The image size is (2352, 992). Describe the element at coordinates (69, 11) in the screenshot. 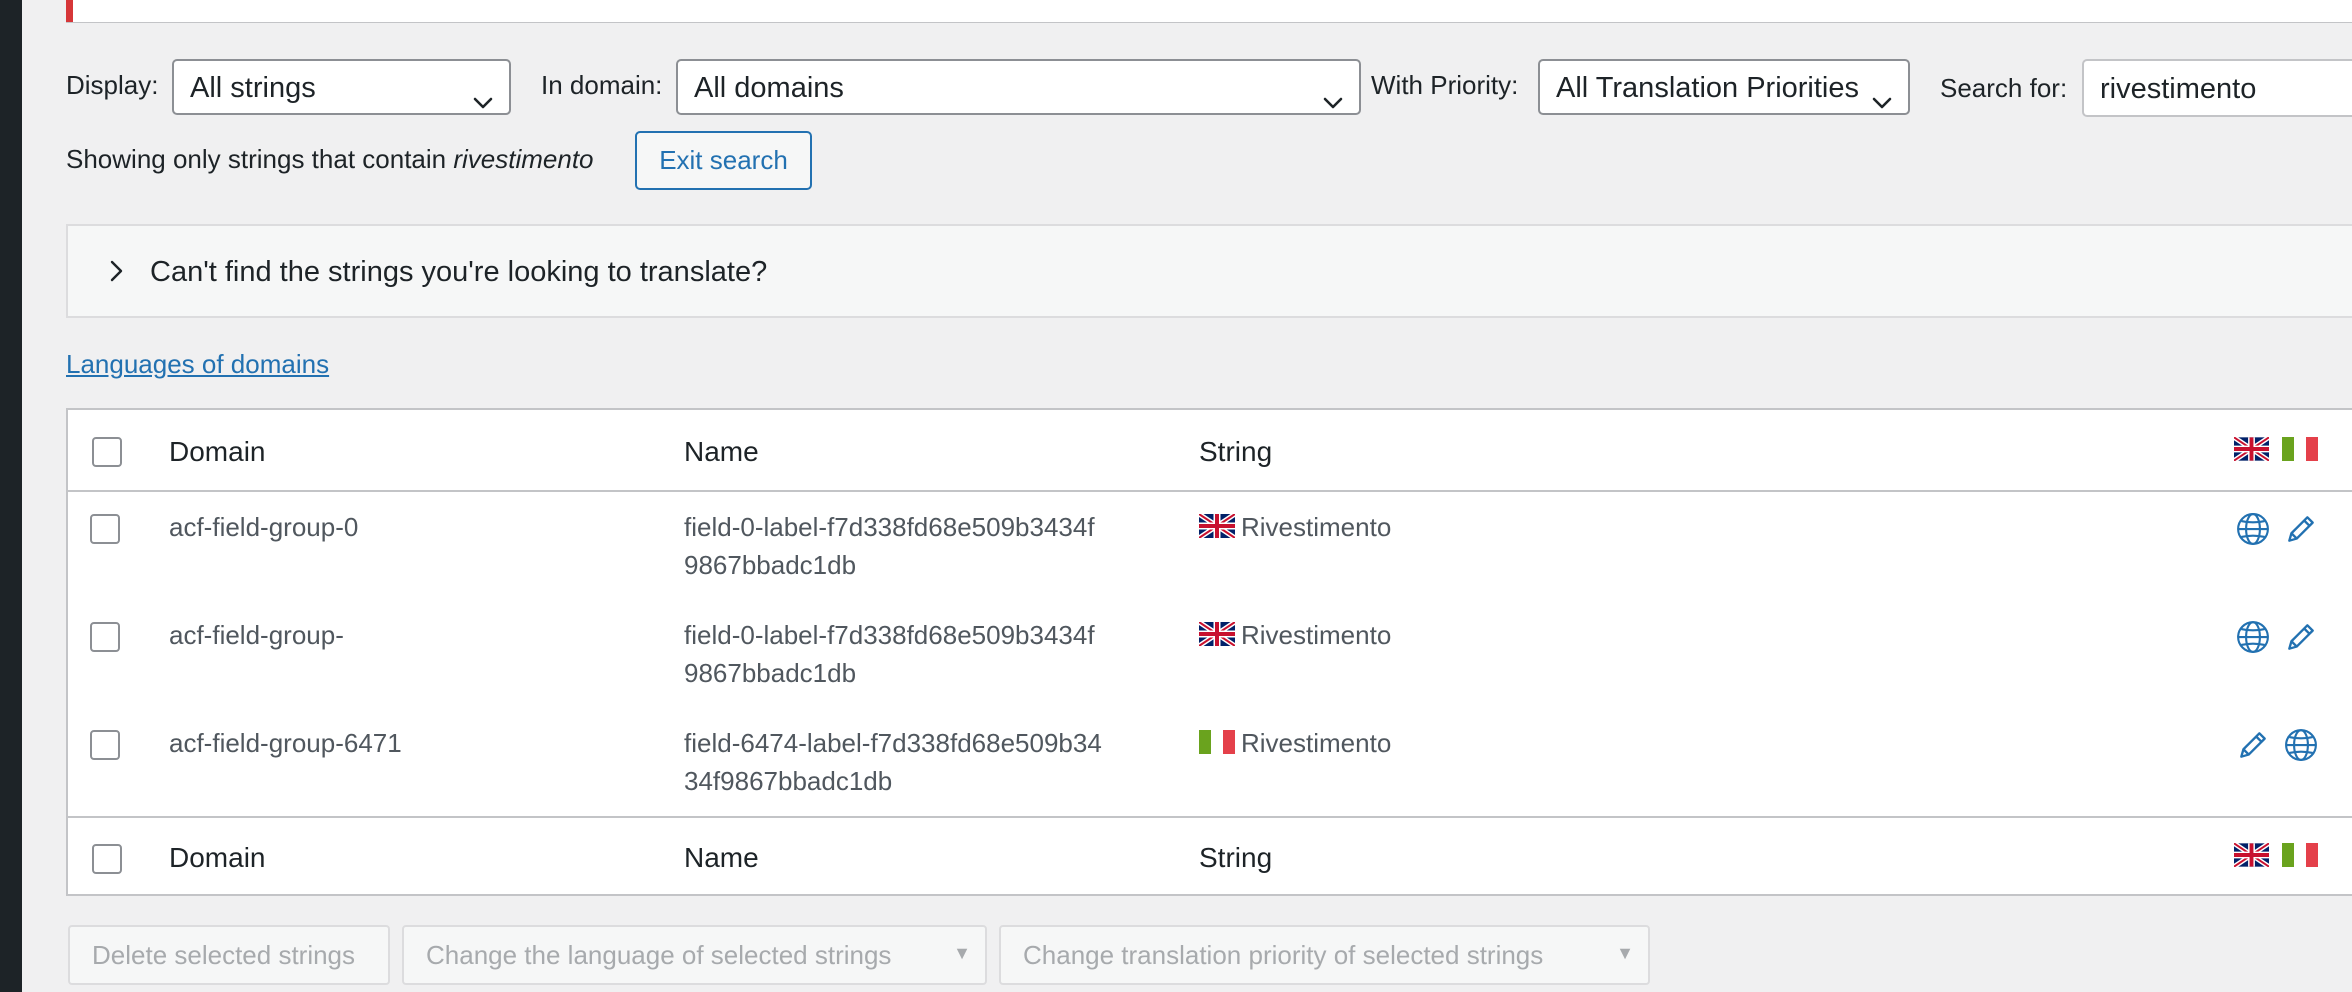

I see `notice-accent` at that location.